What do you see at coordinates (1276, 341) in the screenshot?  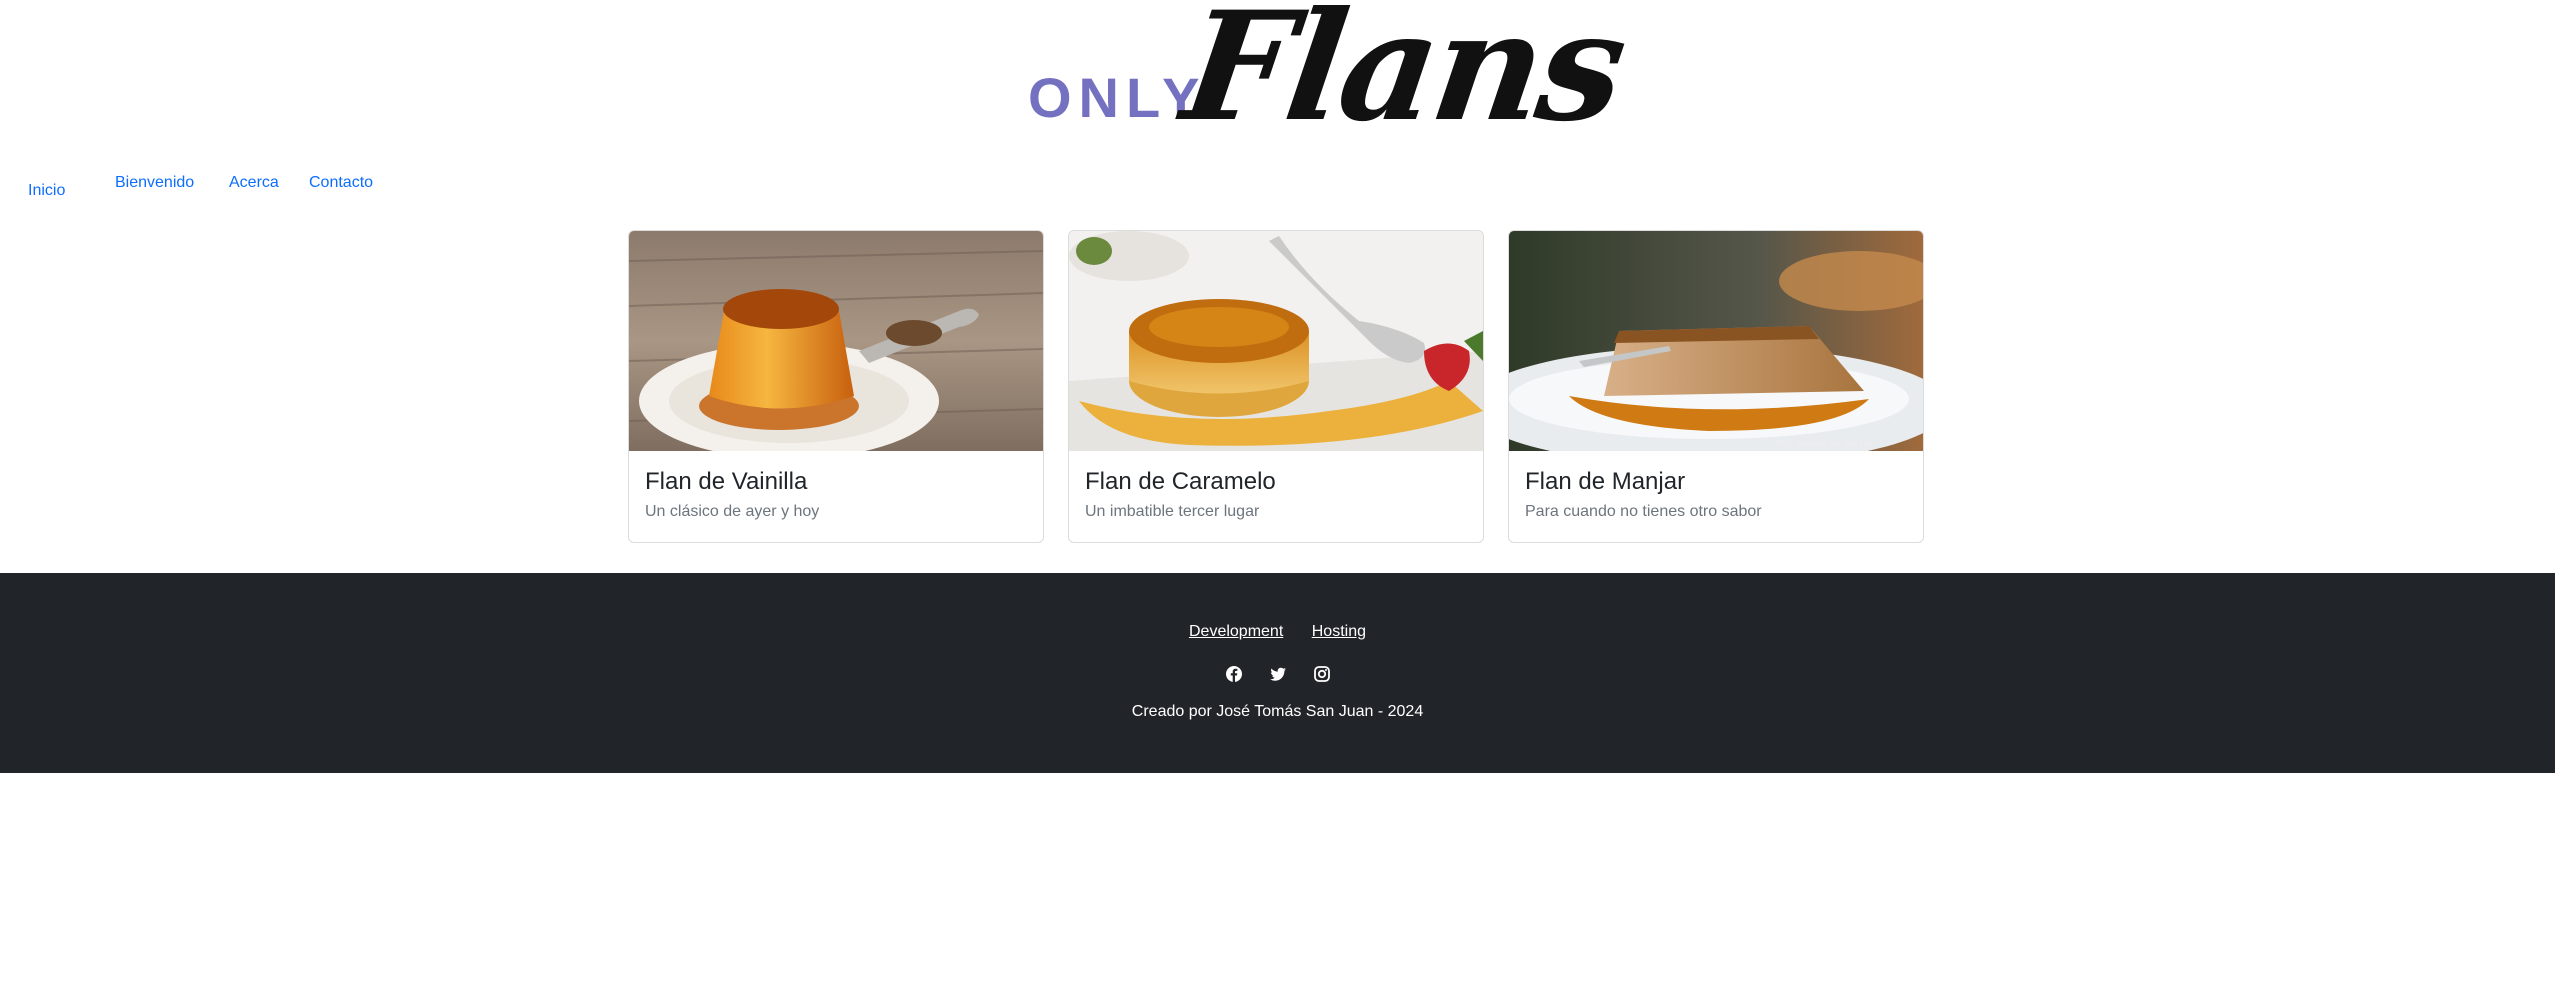 I see `card-image-caramelo` at bounding box center [1276, 341].